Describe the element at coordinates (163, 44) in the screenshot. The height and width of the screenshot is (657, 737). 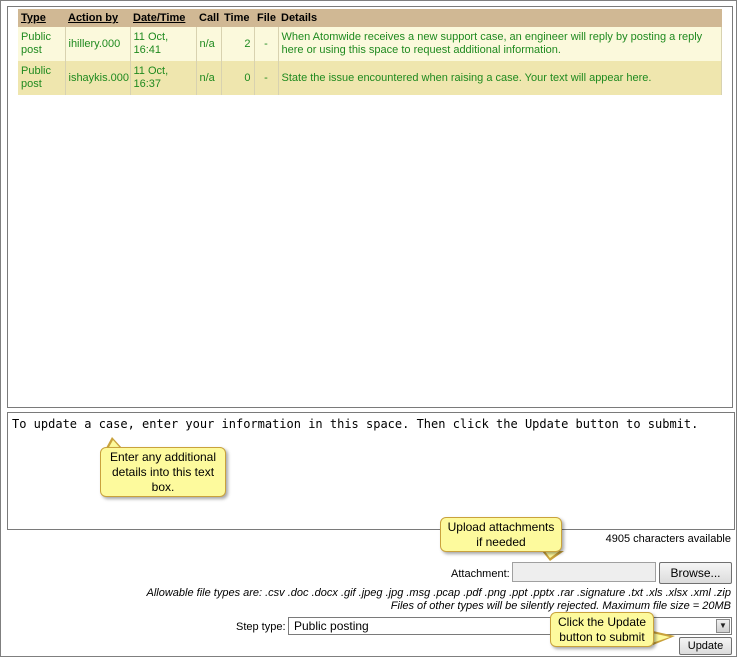
I see `cell-datetime: 11 Oct, 16:41` at that location.